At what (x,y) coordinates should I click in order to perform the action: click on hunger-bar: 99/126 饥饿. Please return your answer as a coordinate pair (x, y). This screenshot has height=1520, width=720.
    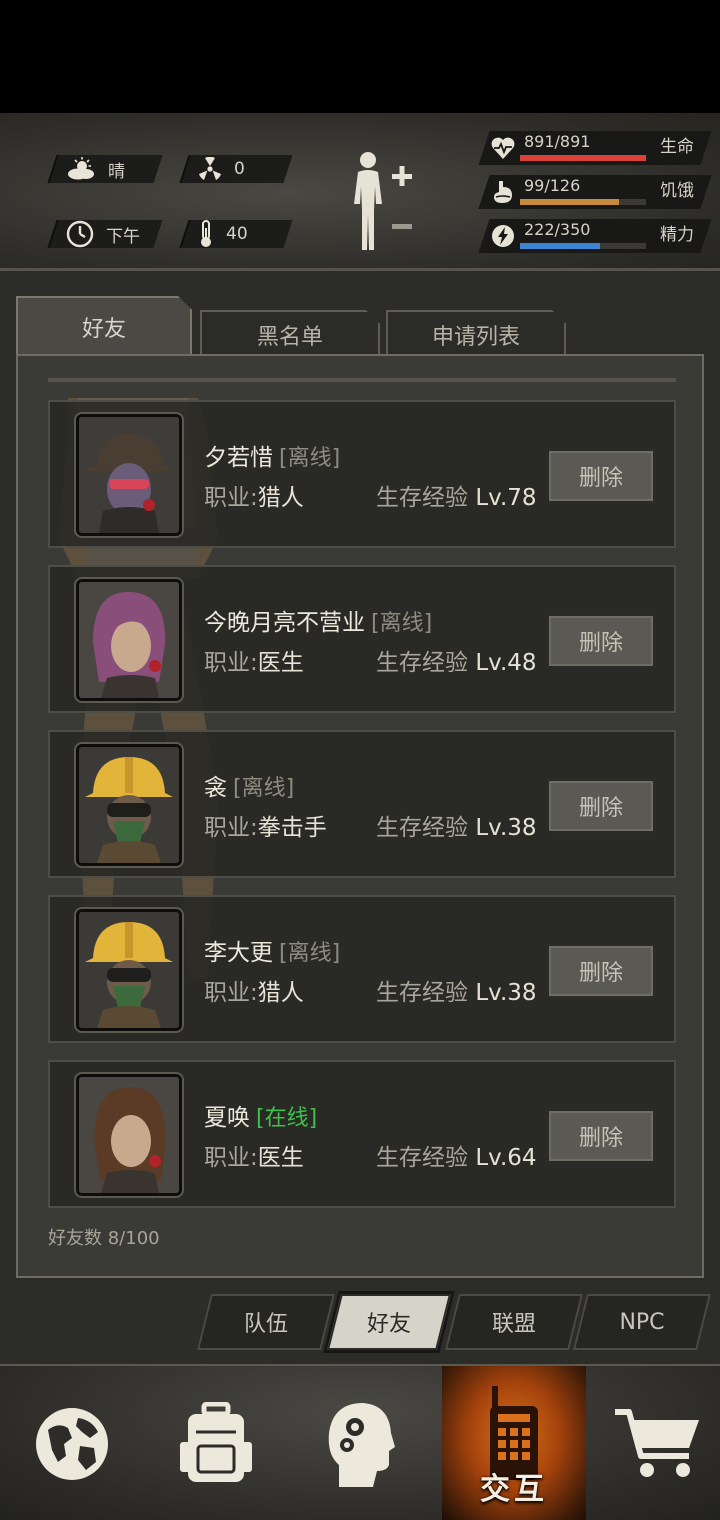
    Looking at the image, I should click on (595, 192).